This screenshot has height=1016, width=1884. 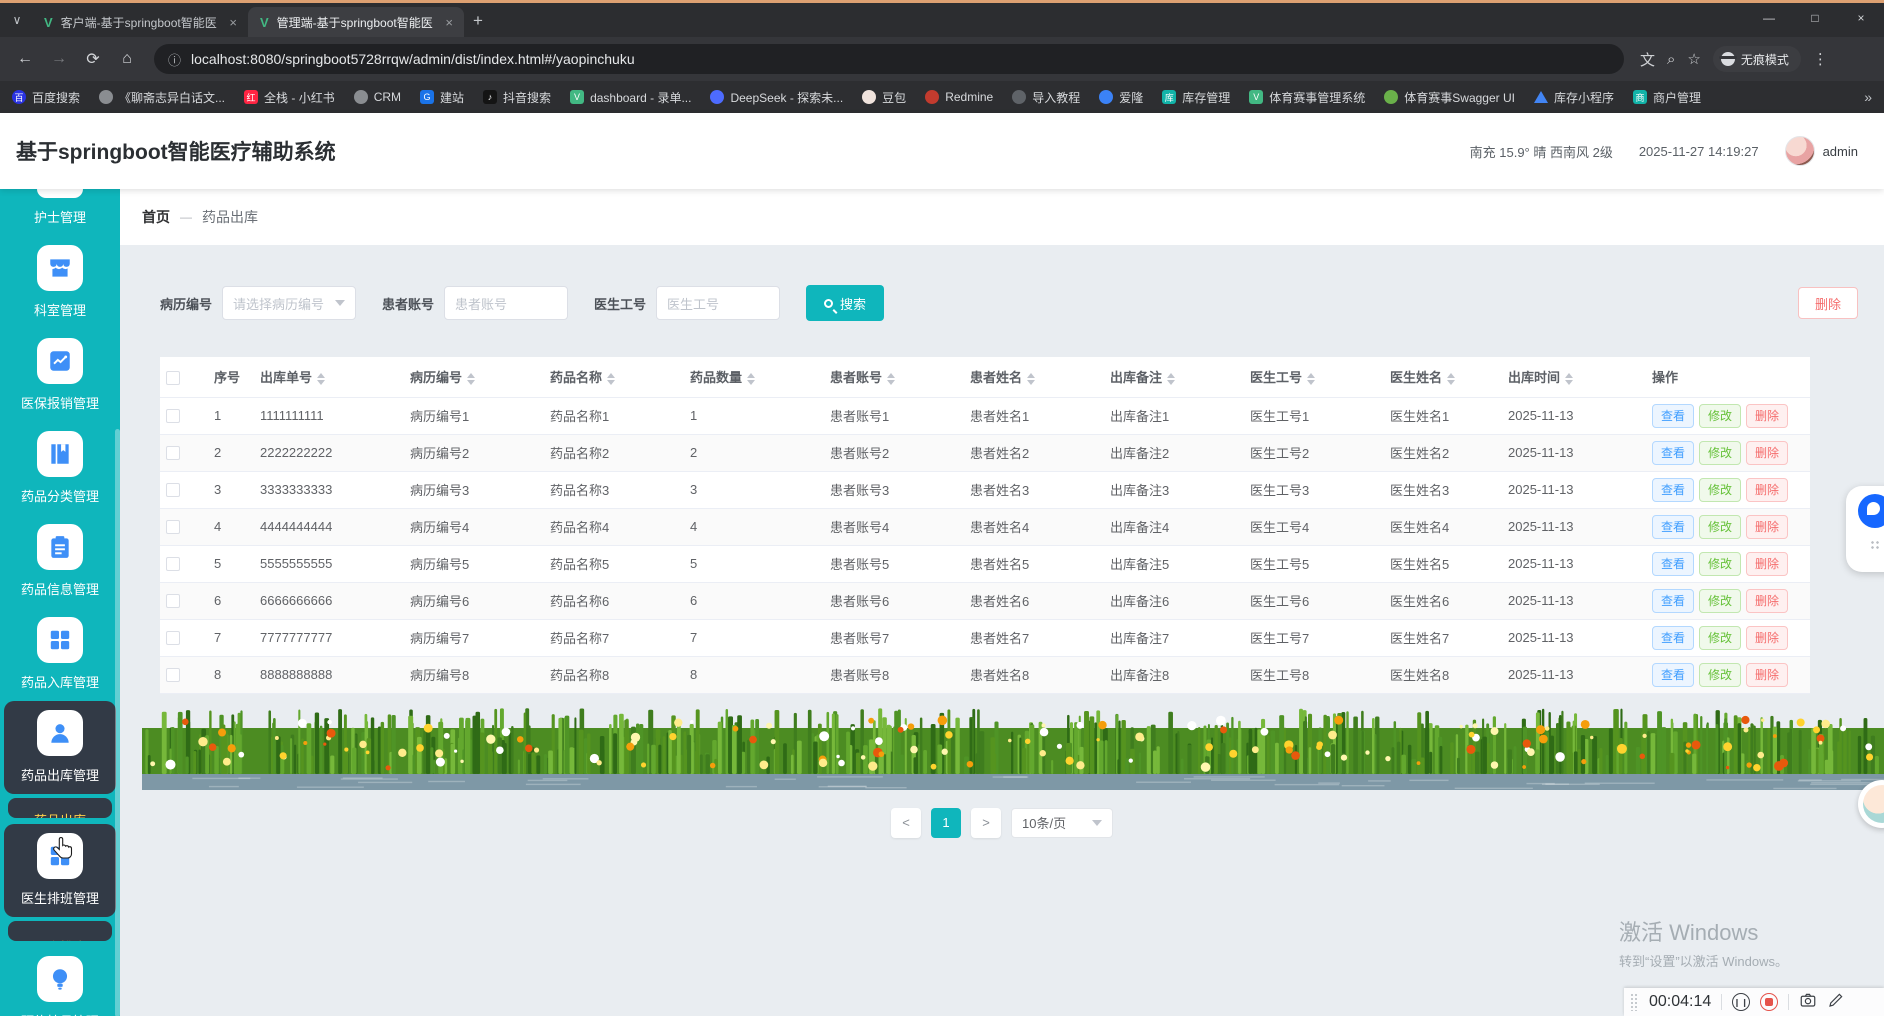 What do you see at coordinates (60, 375) in the screenshot?
I see `sidebar-item-医保报销管理: 医保报销管理` at bounding box center [60, 375].